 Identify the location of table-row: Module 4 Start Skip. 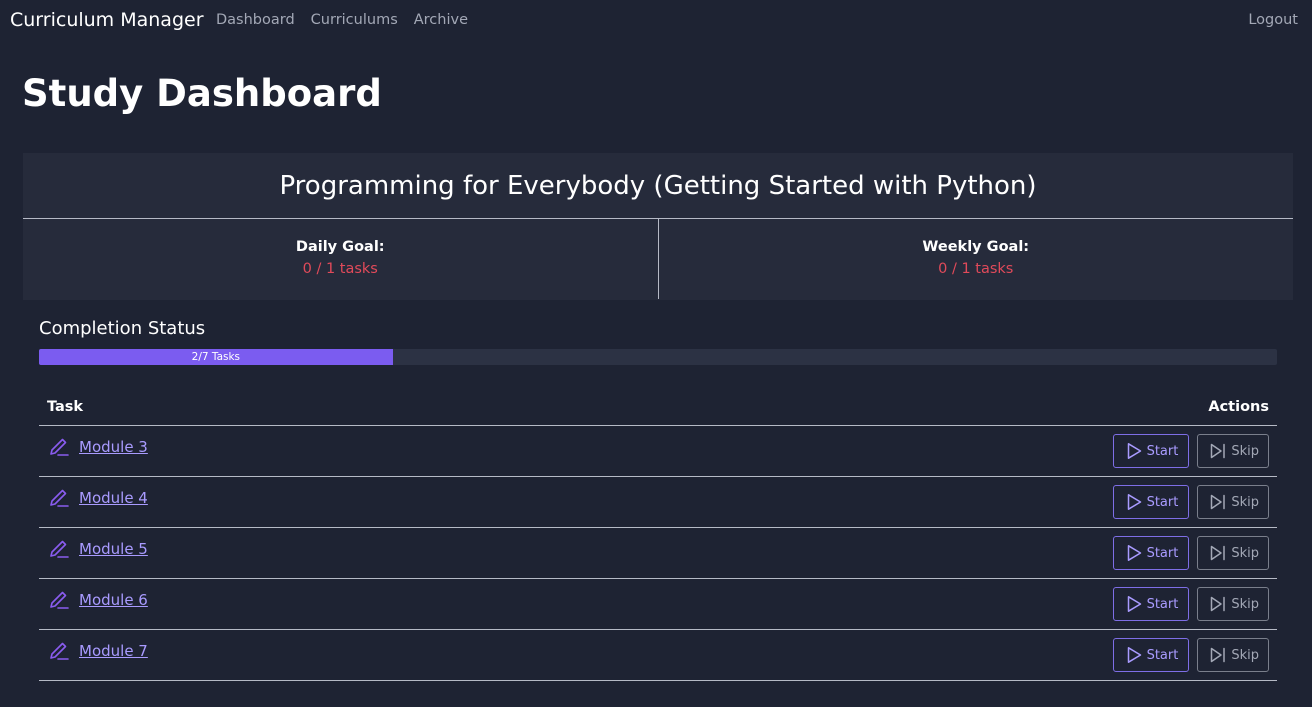
(658, 502).